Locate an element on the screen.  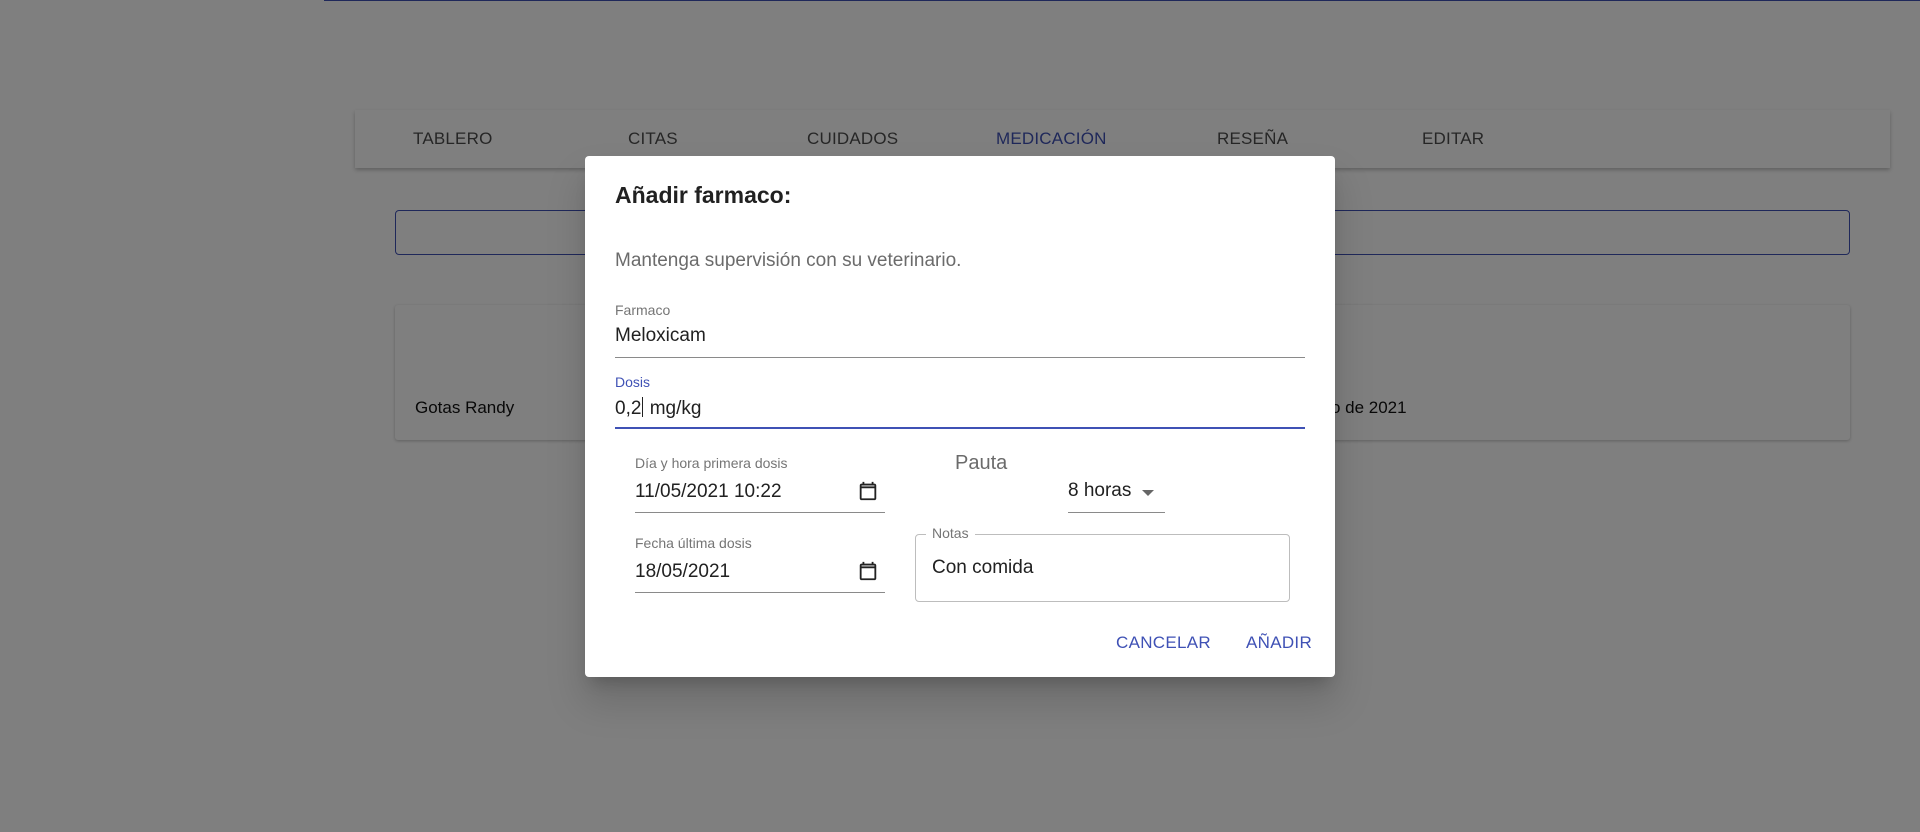
first-dose-underline is located at coordinates (760, 512).